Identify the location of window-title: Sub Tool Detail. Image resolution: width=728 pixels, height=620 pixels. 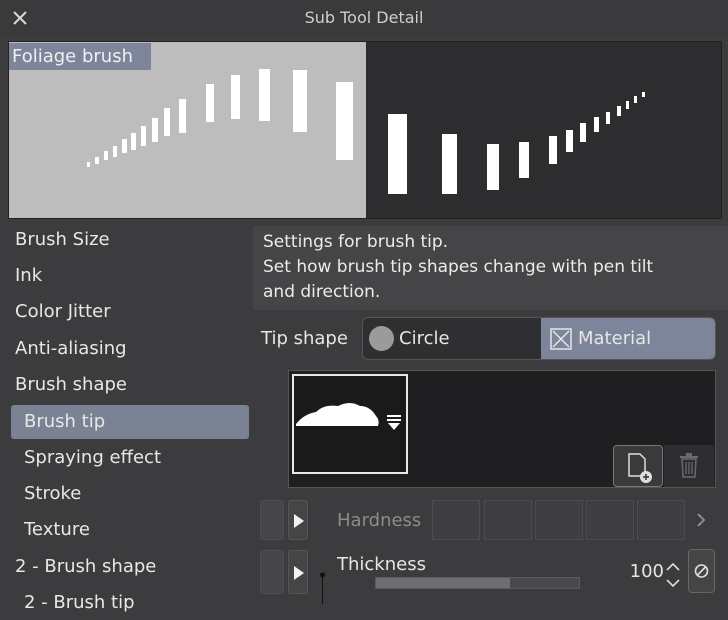
(364, 17).